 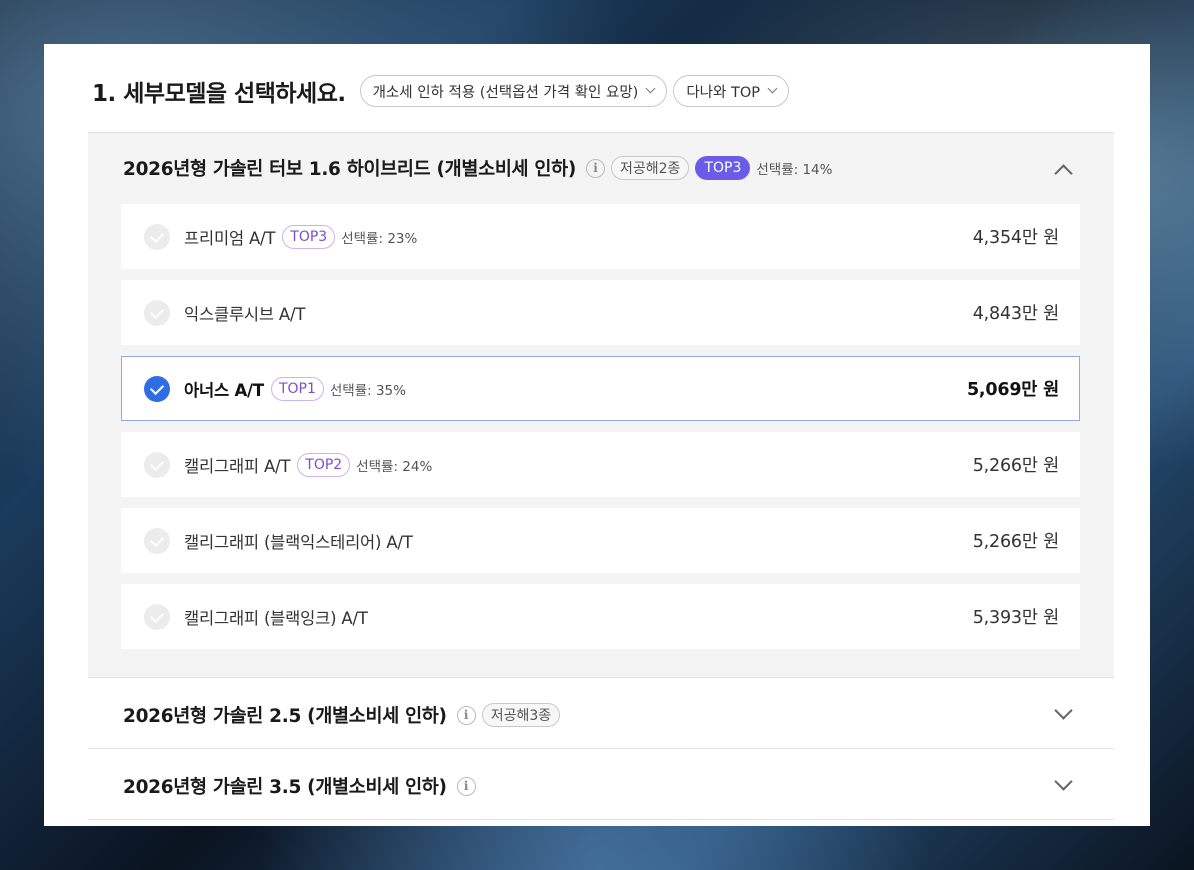 I want to click on group-header: 2026년형 가솔린 2.5 (개별소비세 인하) i 저공해3종, so click(x=342, y=715).